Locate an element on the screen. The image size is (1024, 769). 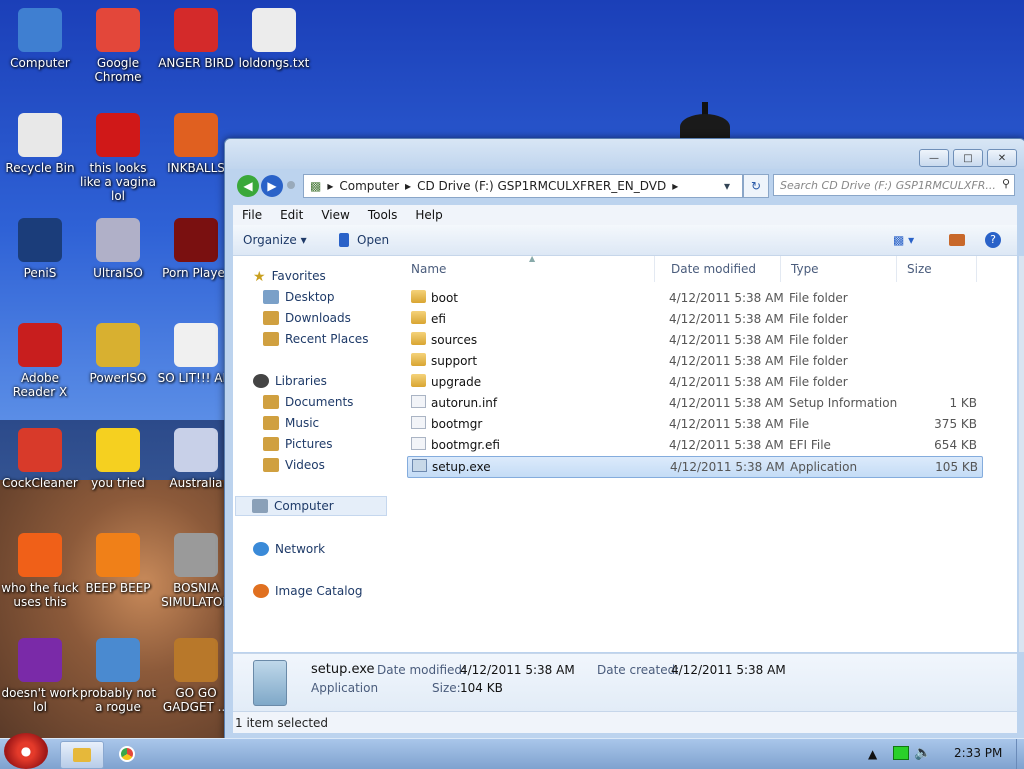
explorer-icon is located at coordinates (82, 755).